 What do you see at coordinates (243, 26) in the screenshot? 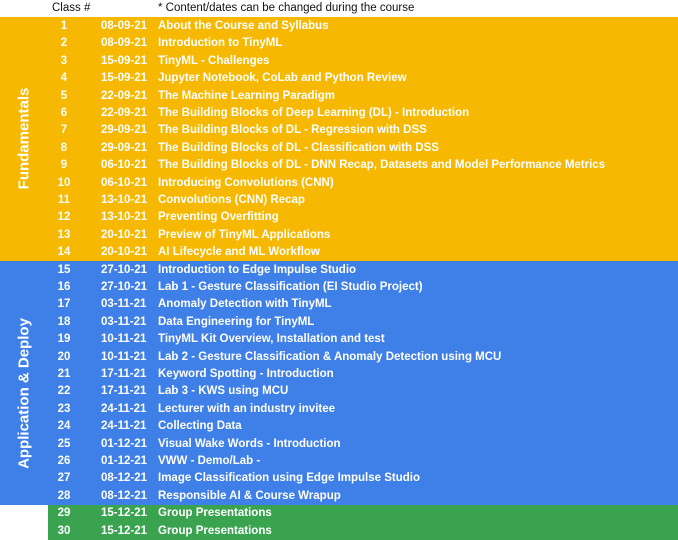
I see `class-title: About the Course and Syllabus` at bounding box center [243, 26].